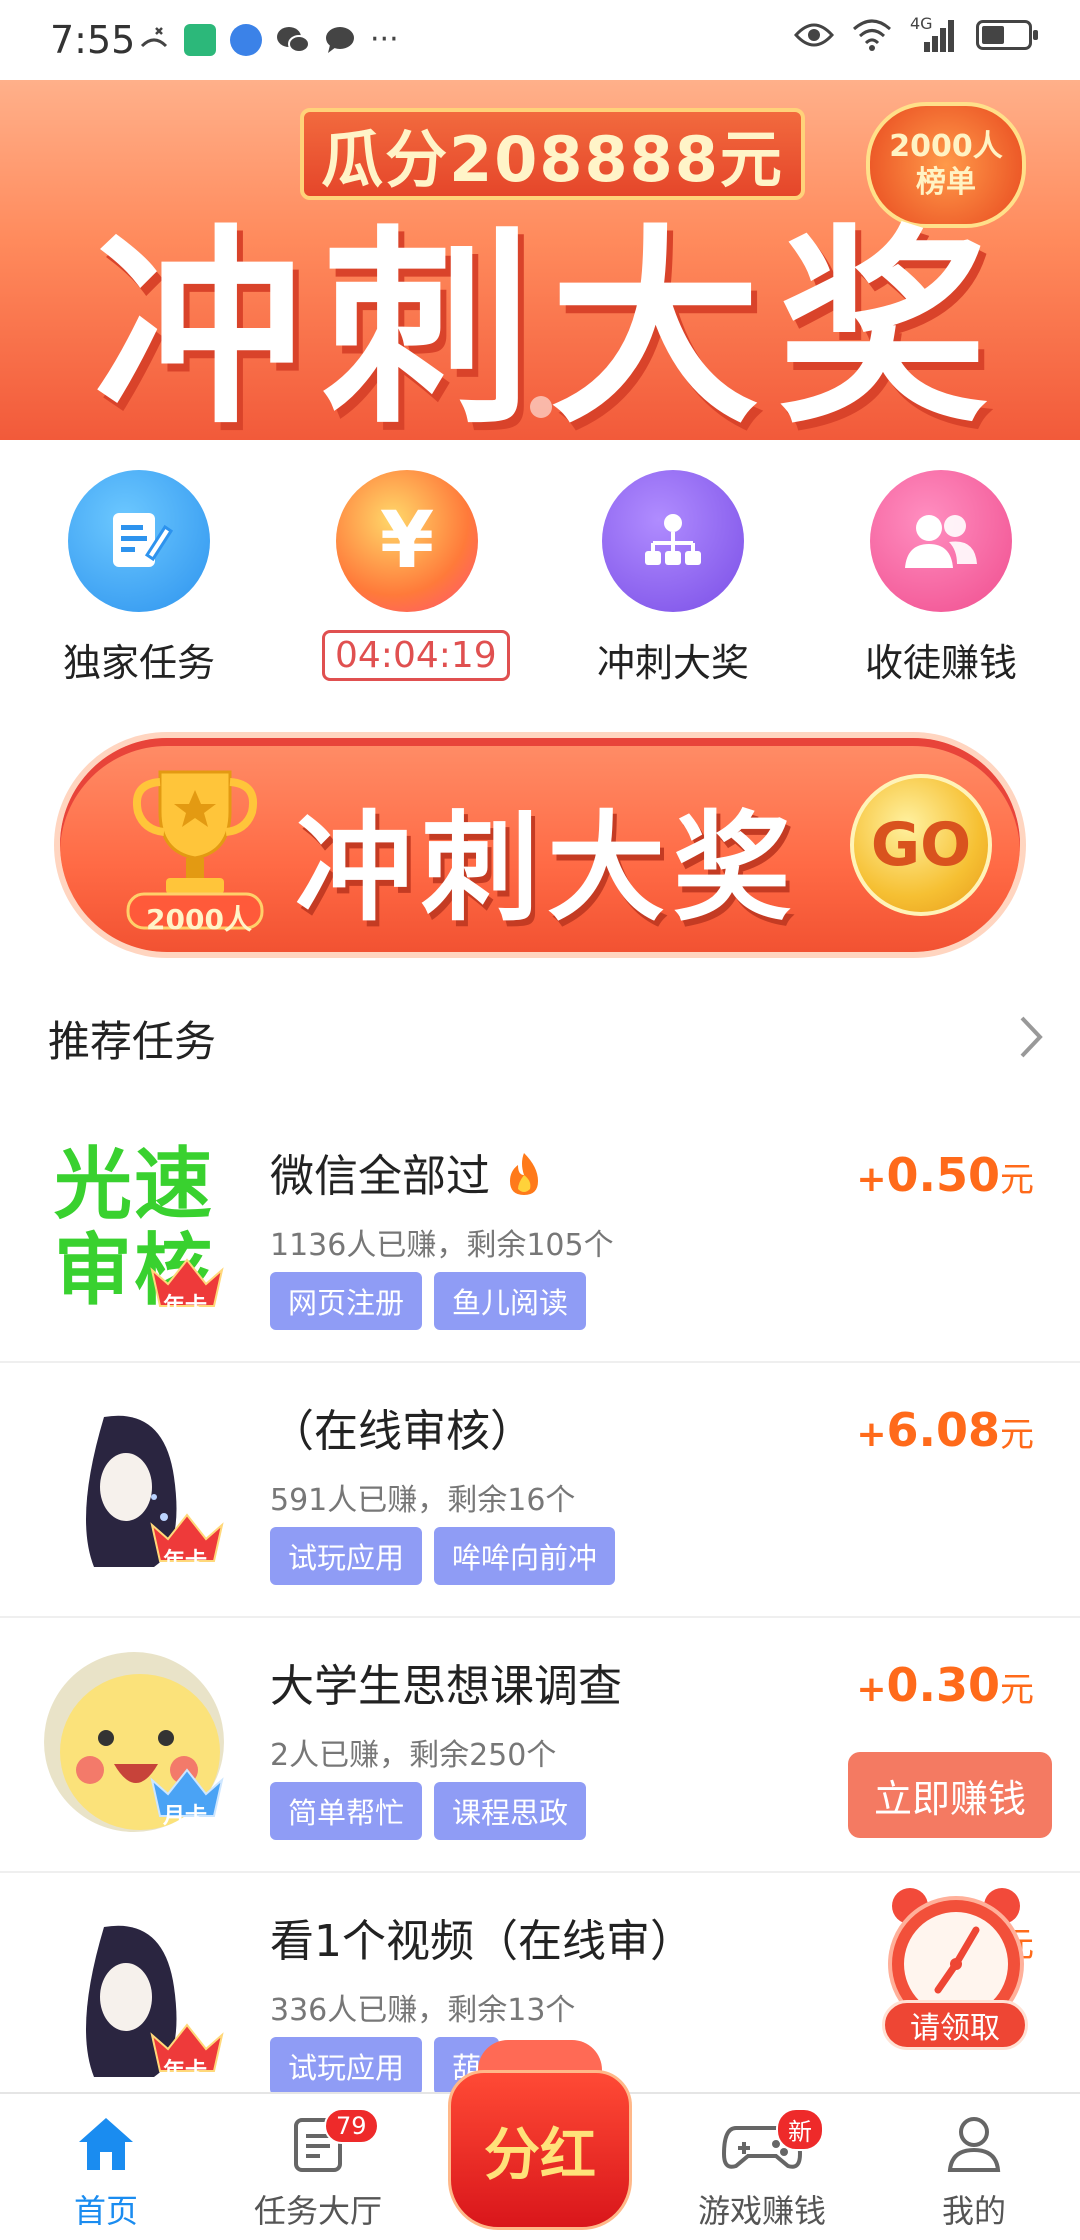 This screenshot has height=2240, width=1080. I want to click on task-item: 年卡 （在线审核） 591人已赚，剩余16个 试玩应用 哞哞向前冲 +6.08元, so click(540, 1490).